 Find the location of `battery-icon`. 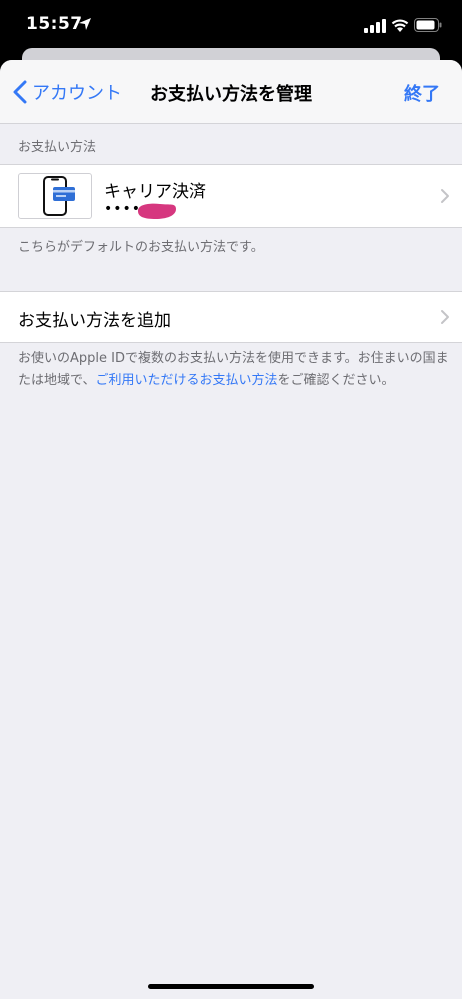

battery-icon is located at coordinates (428, 25).